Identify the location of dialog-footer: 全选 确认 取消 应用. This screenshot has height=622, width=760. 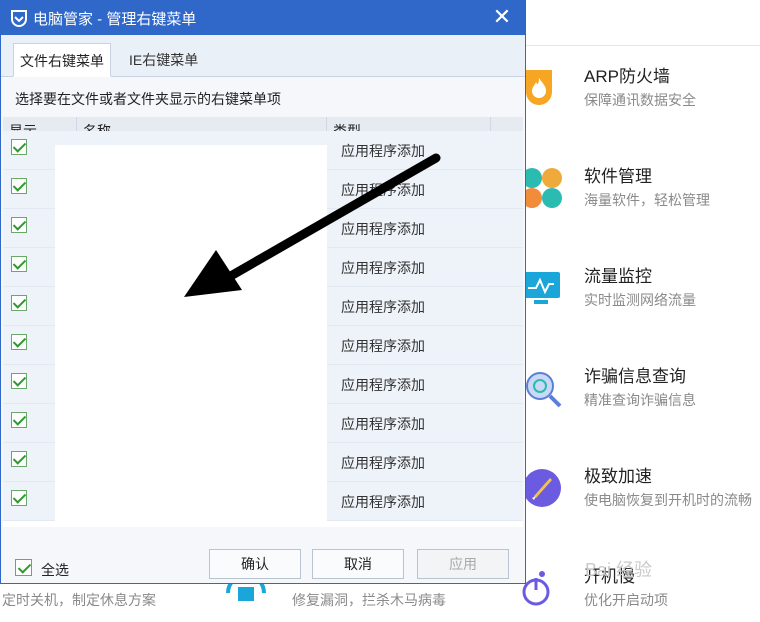
(263, 562).